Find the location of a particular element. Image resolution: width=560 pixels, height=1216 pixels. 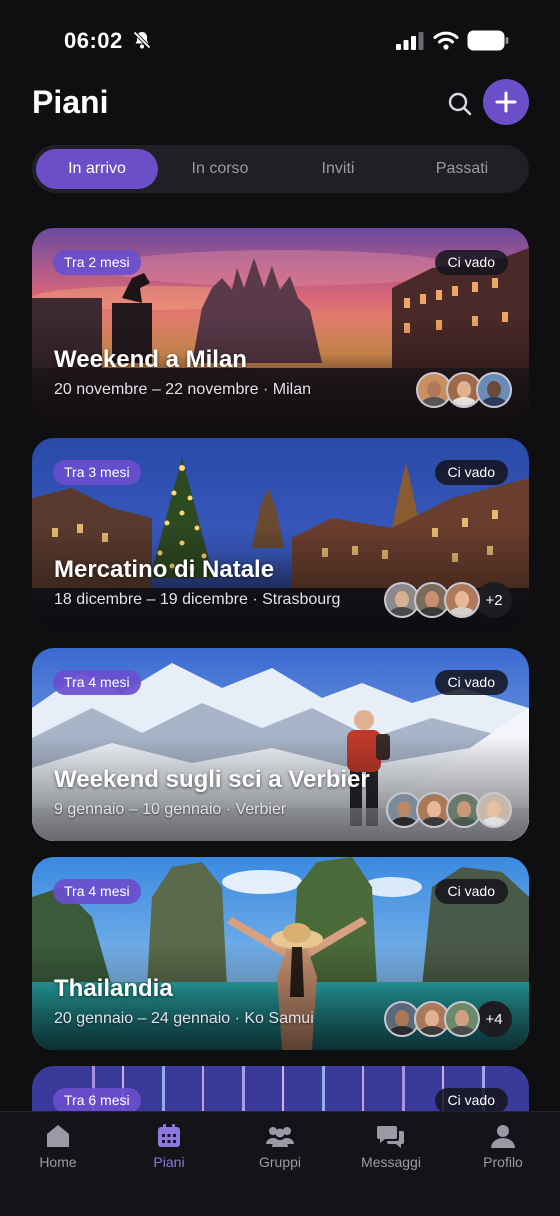

bell-muted-icon is located at coordinates (142, 40).